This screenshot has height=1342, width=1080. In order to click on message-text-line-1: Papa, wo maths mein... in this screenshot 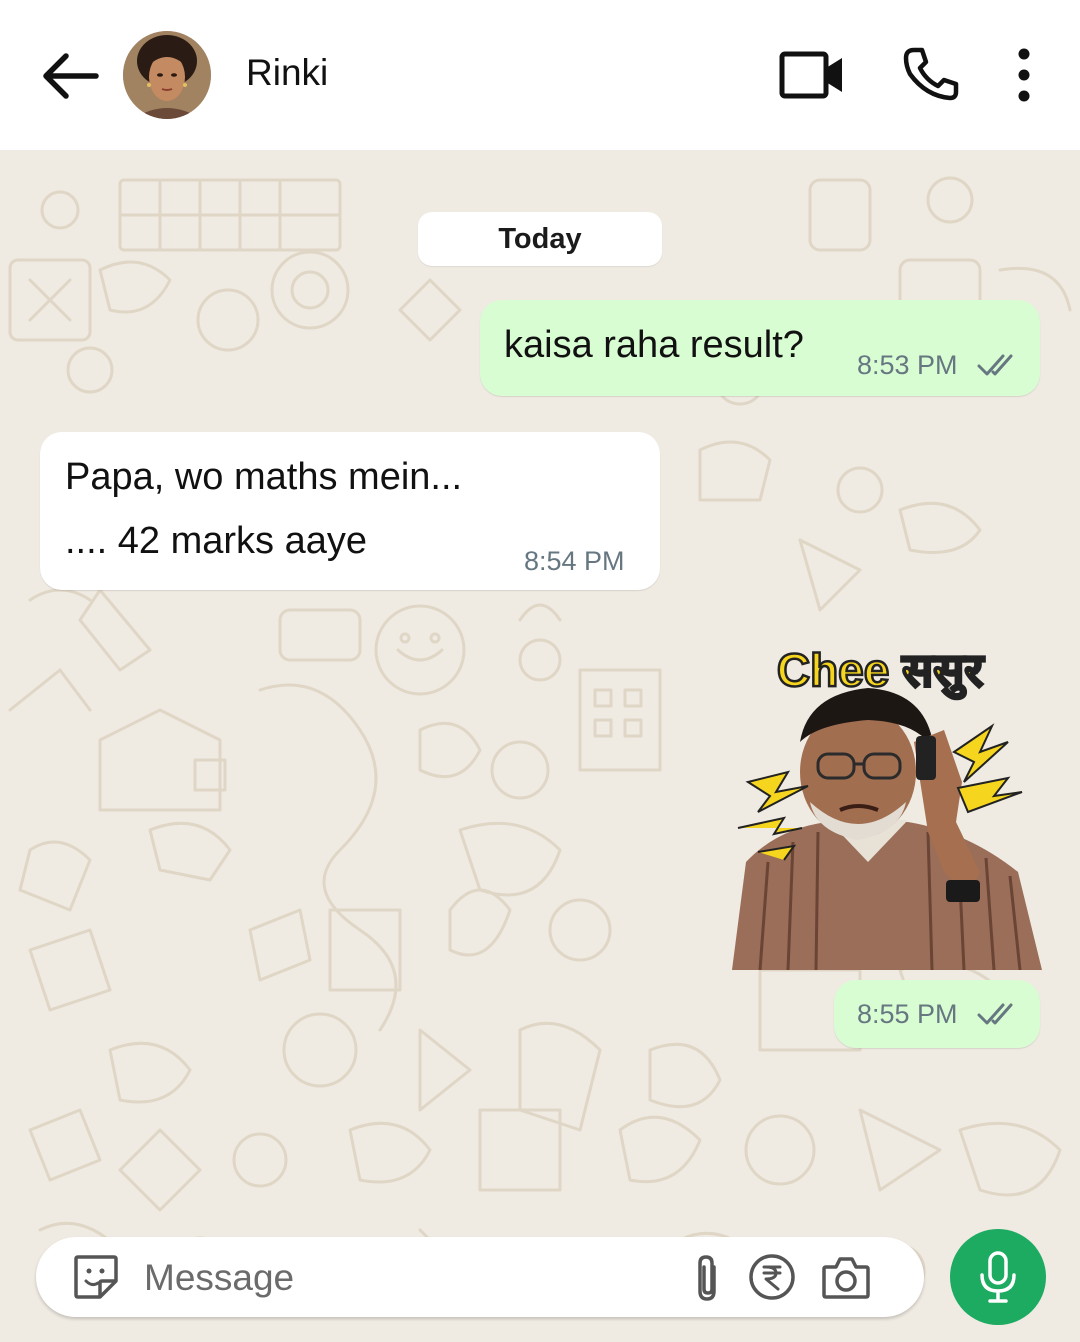, I will do `click(264, 477)`.